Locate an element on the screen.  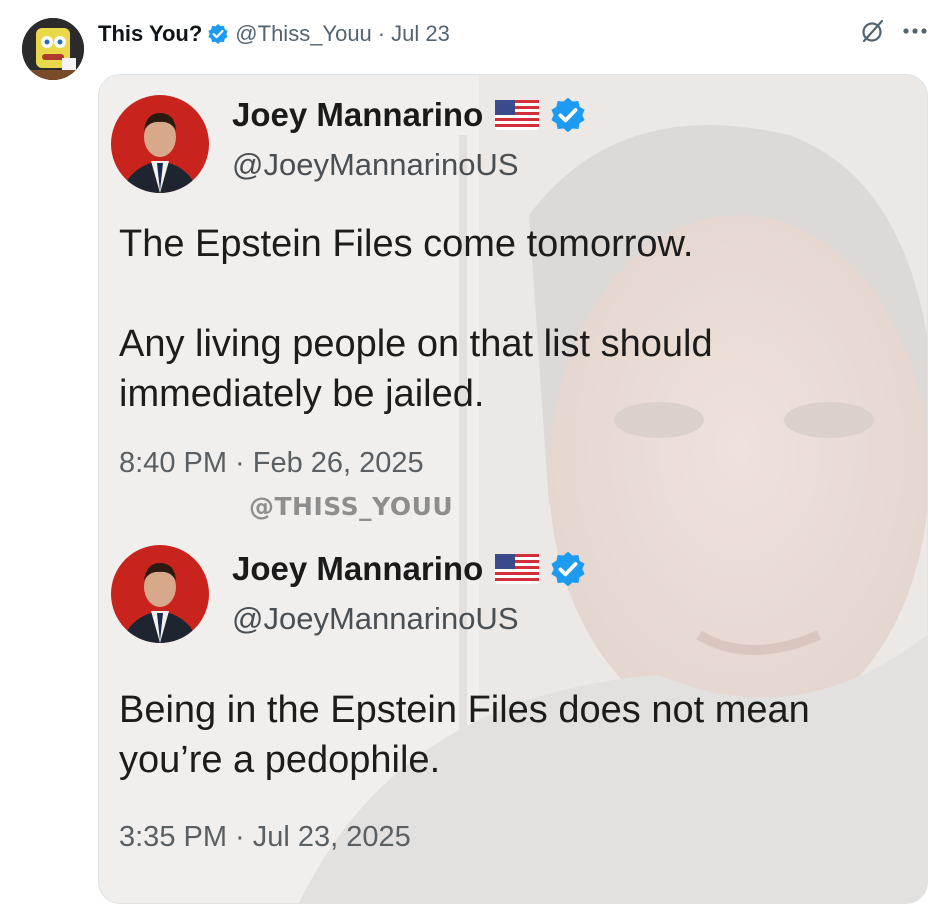
post-date: Jul 23 is located at coordinates (420, 34).